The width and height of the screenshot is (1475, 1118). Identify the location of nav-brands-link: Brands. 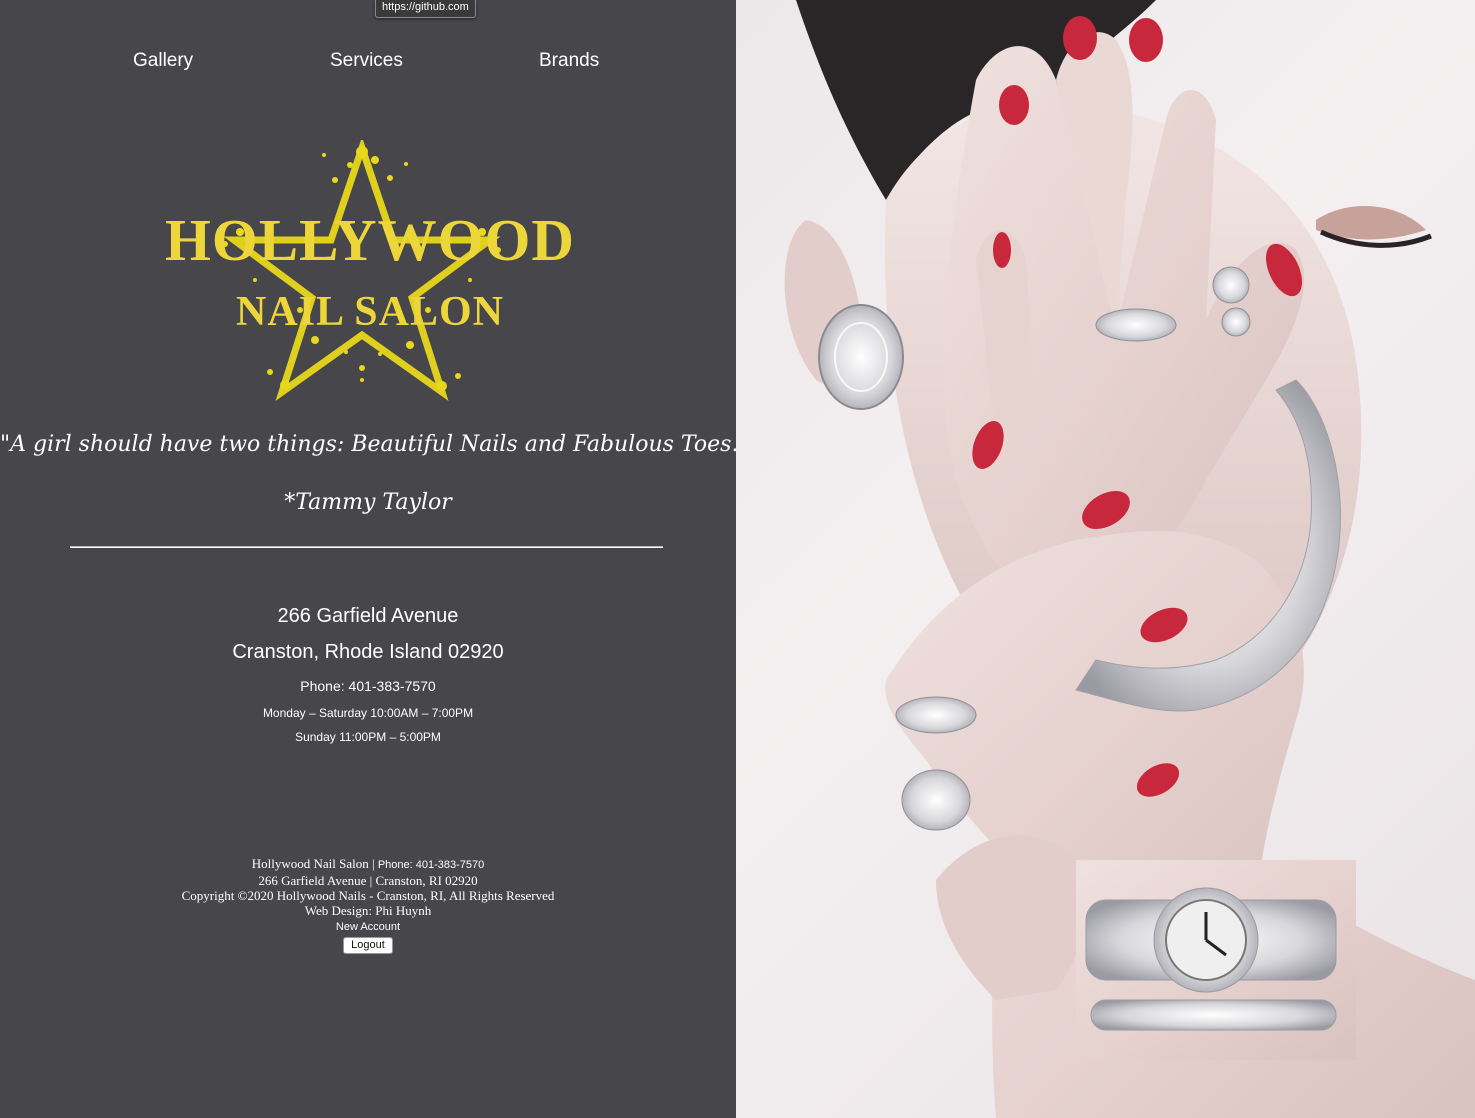
(569, 61).